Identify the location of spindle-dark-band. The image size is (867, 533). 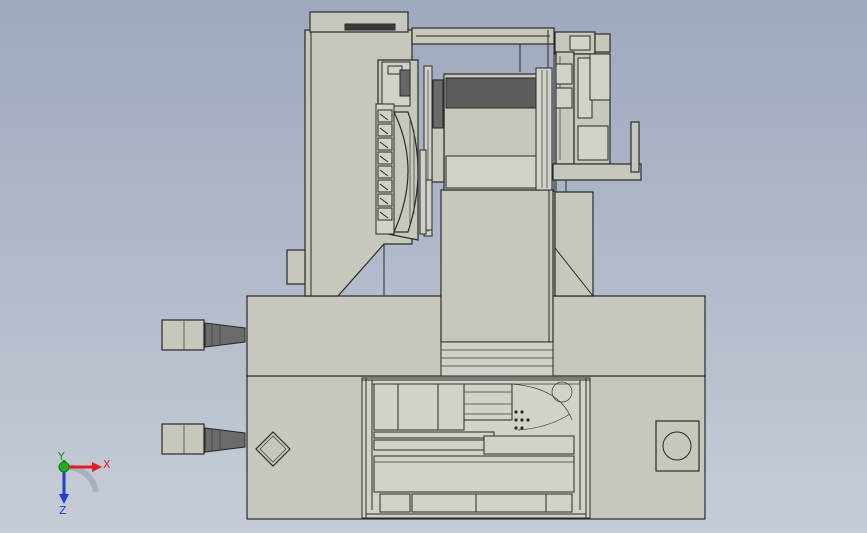
(492, 93).